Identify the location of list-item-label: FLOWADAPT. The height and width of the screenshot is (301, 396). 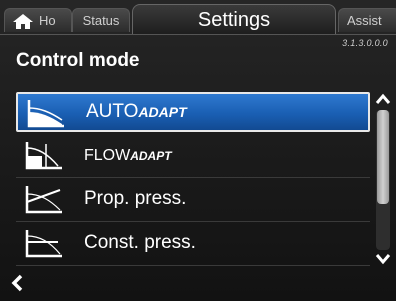
(128, 155).